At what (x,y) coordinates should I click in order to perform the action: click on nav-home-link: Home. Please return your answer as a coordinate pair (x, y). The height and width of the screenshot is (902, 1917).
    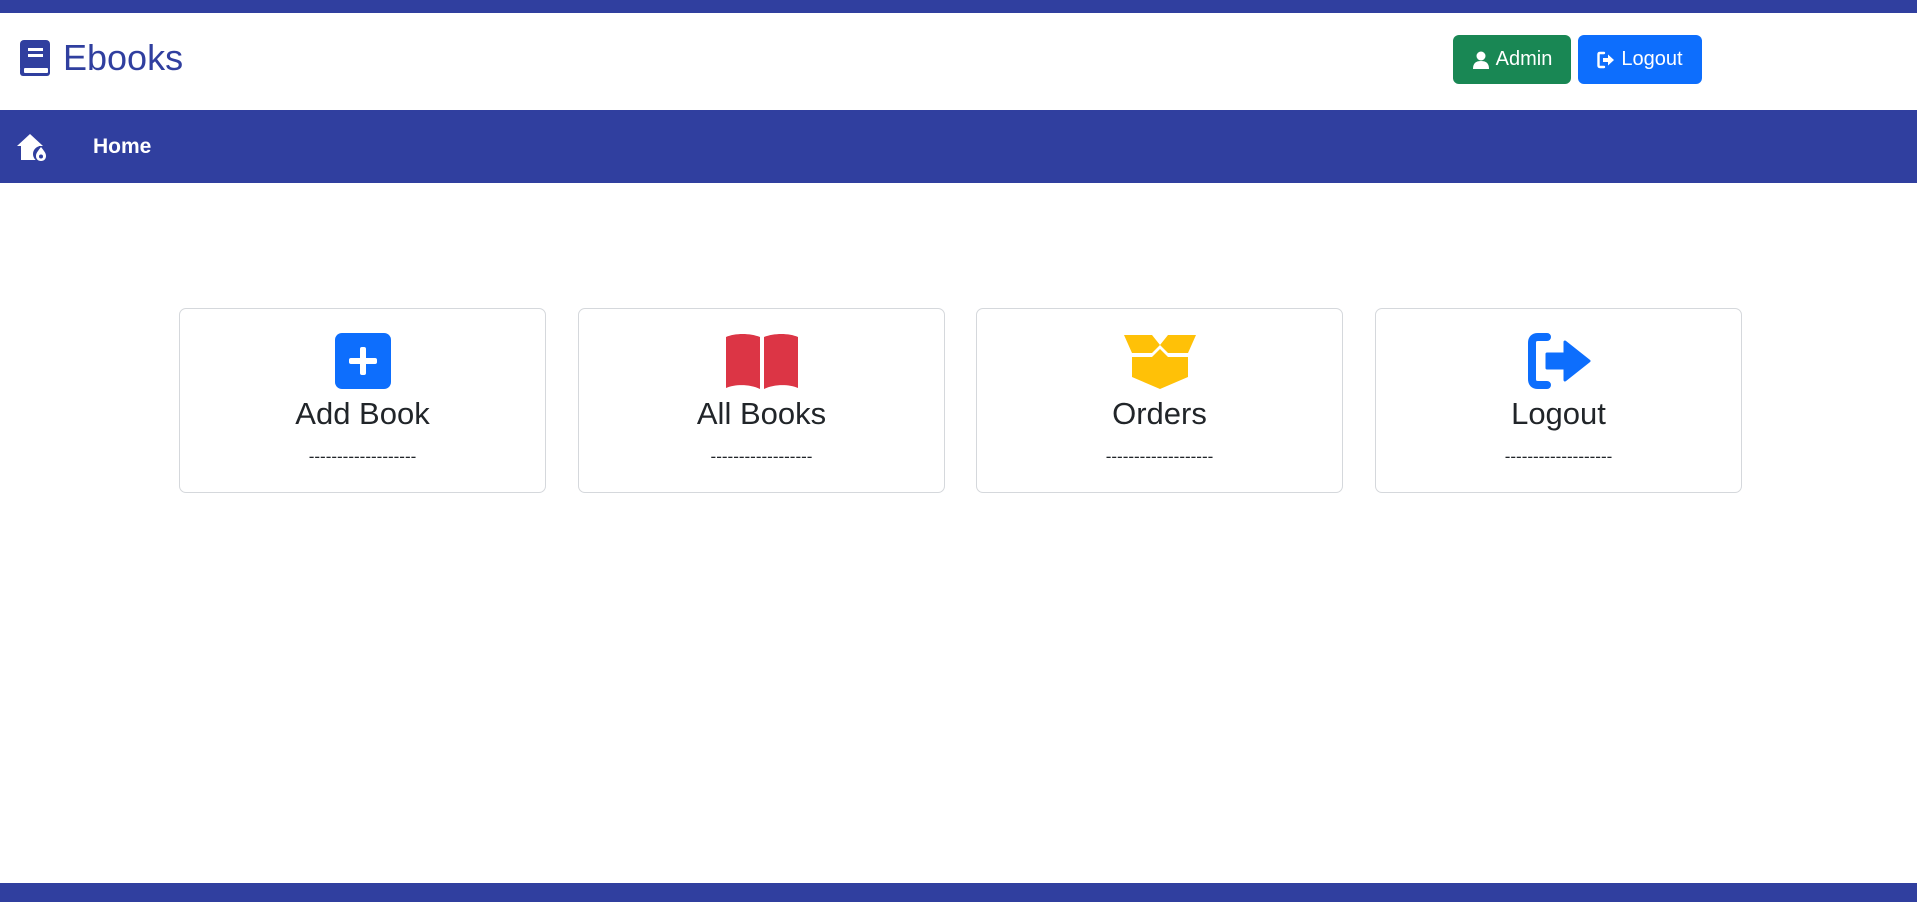
    Looking at the image, I should click on (122, 147).